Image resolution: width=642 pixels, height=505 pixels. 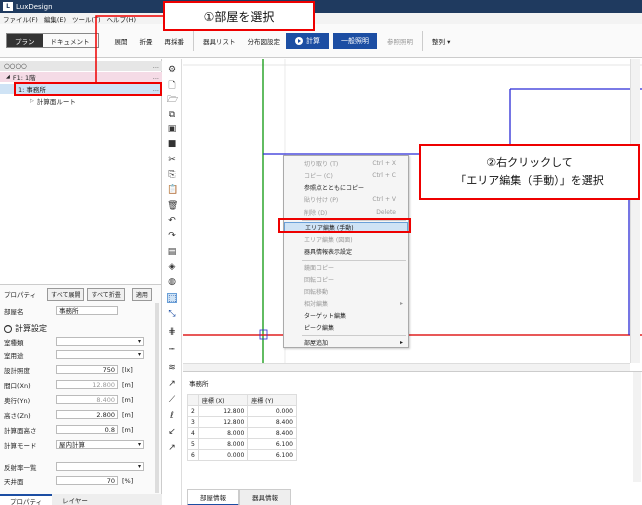 What do you see at coordinates (172, 416) in the screenshot?
I see `label-tool-icon: ℓ` at bounding box center [172, 416].